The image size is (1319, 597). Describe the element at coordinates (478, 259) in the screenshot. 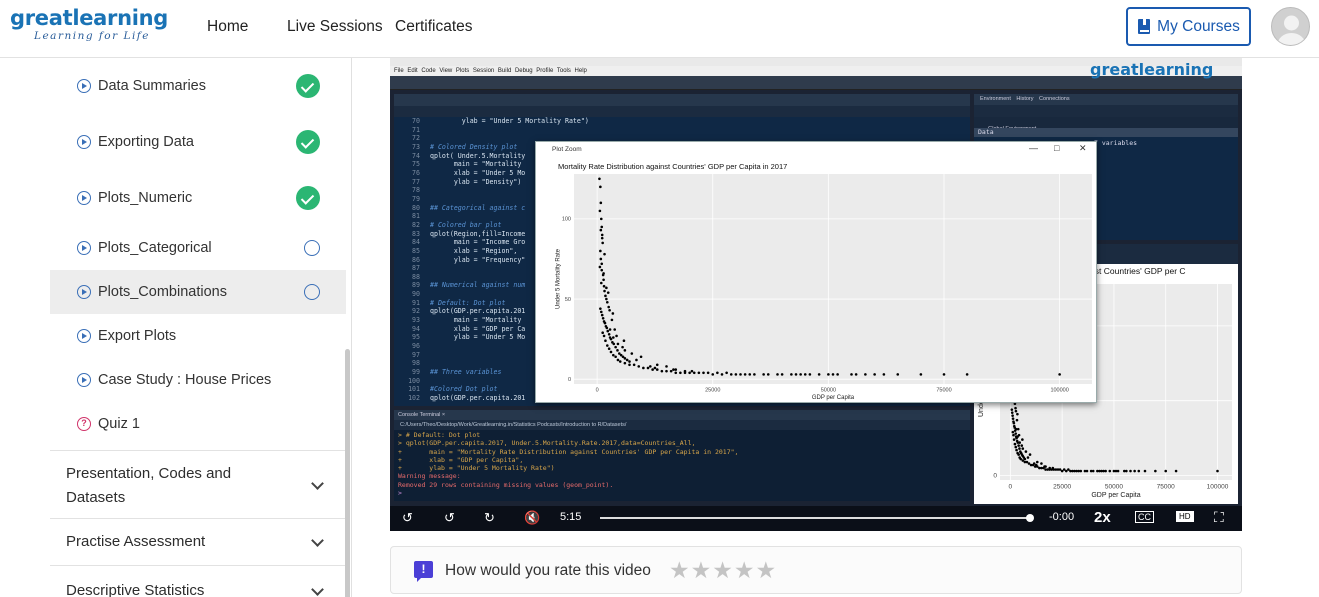

I see `code-text: ylab = "Frequency"` at that location.